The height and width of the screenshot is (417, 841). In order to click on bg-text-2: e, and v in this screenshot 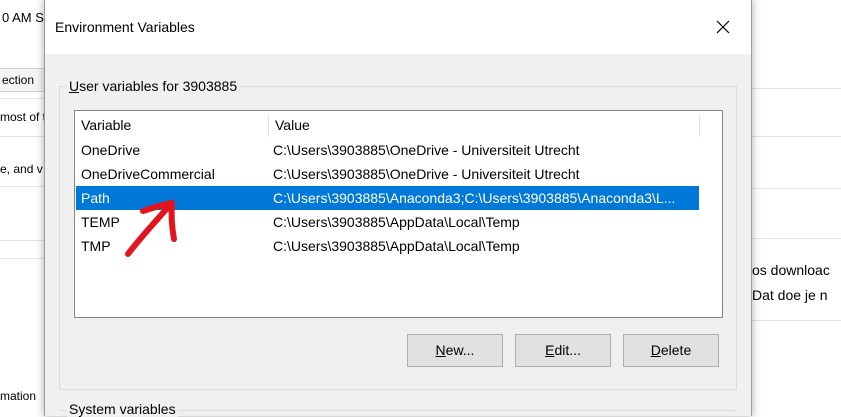, I will do `click(21, 169)`.